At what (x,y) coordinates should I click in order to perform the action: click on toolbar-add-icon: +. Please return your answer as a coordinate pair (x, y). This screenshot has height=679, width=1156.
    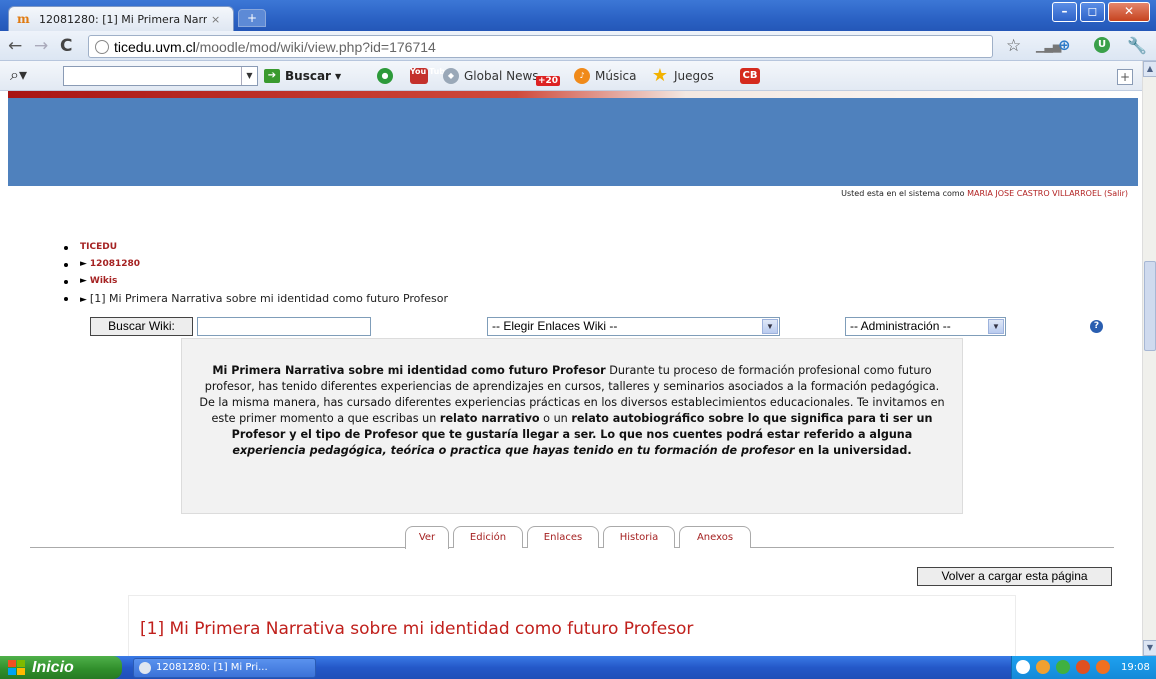
    Looking at the image, I should click on (1125, 77).